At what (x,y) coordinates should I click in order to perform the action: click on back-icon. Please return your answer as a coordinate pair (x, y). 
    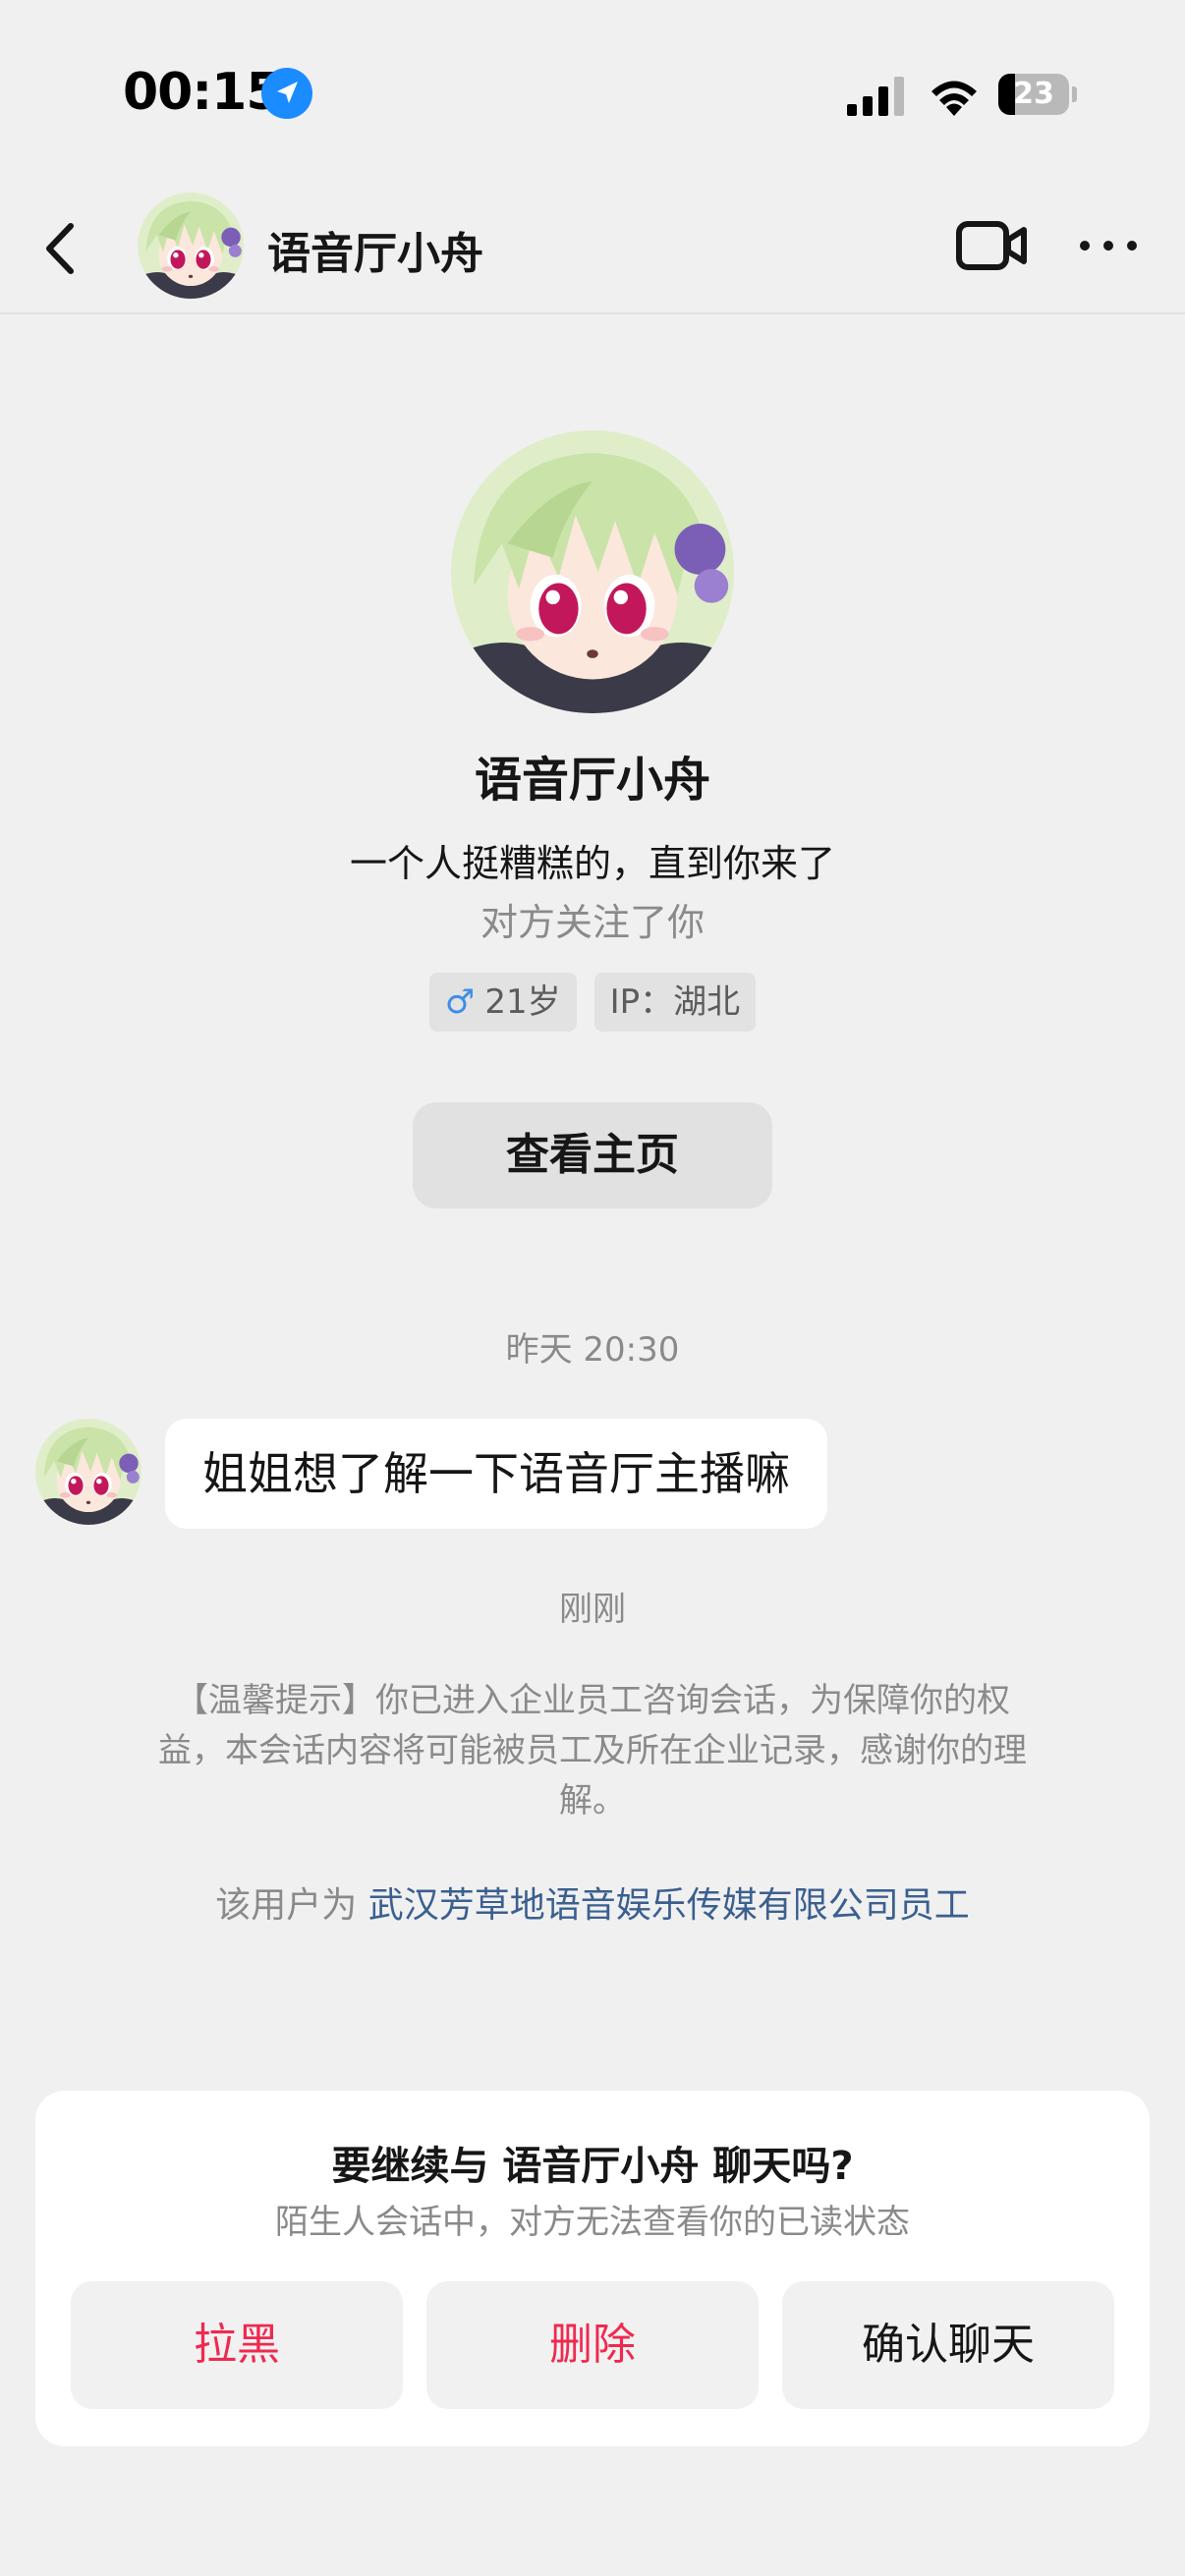
    Looking at the image, I should click on (63, 248).